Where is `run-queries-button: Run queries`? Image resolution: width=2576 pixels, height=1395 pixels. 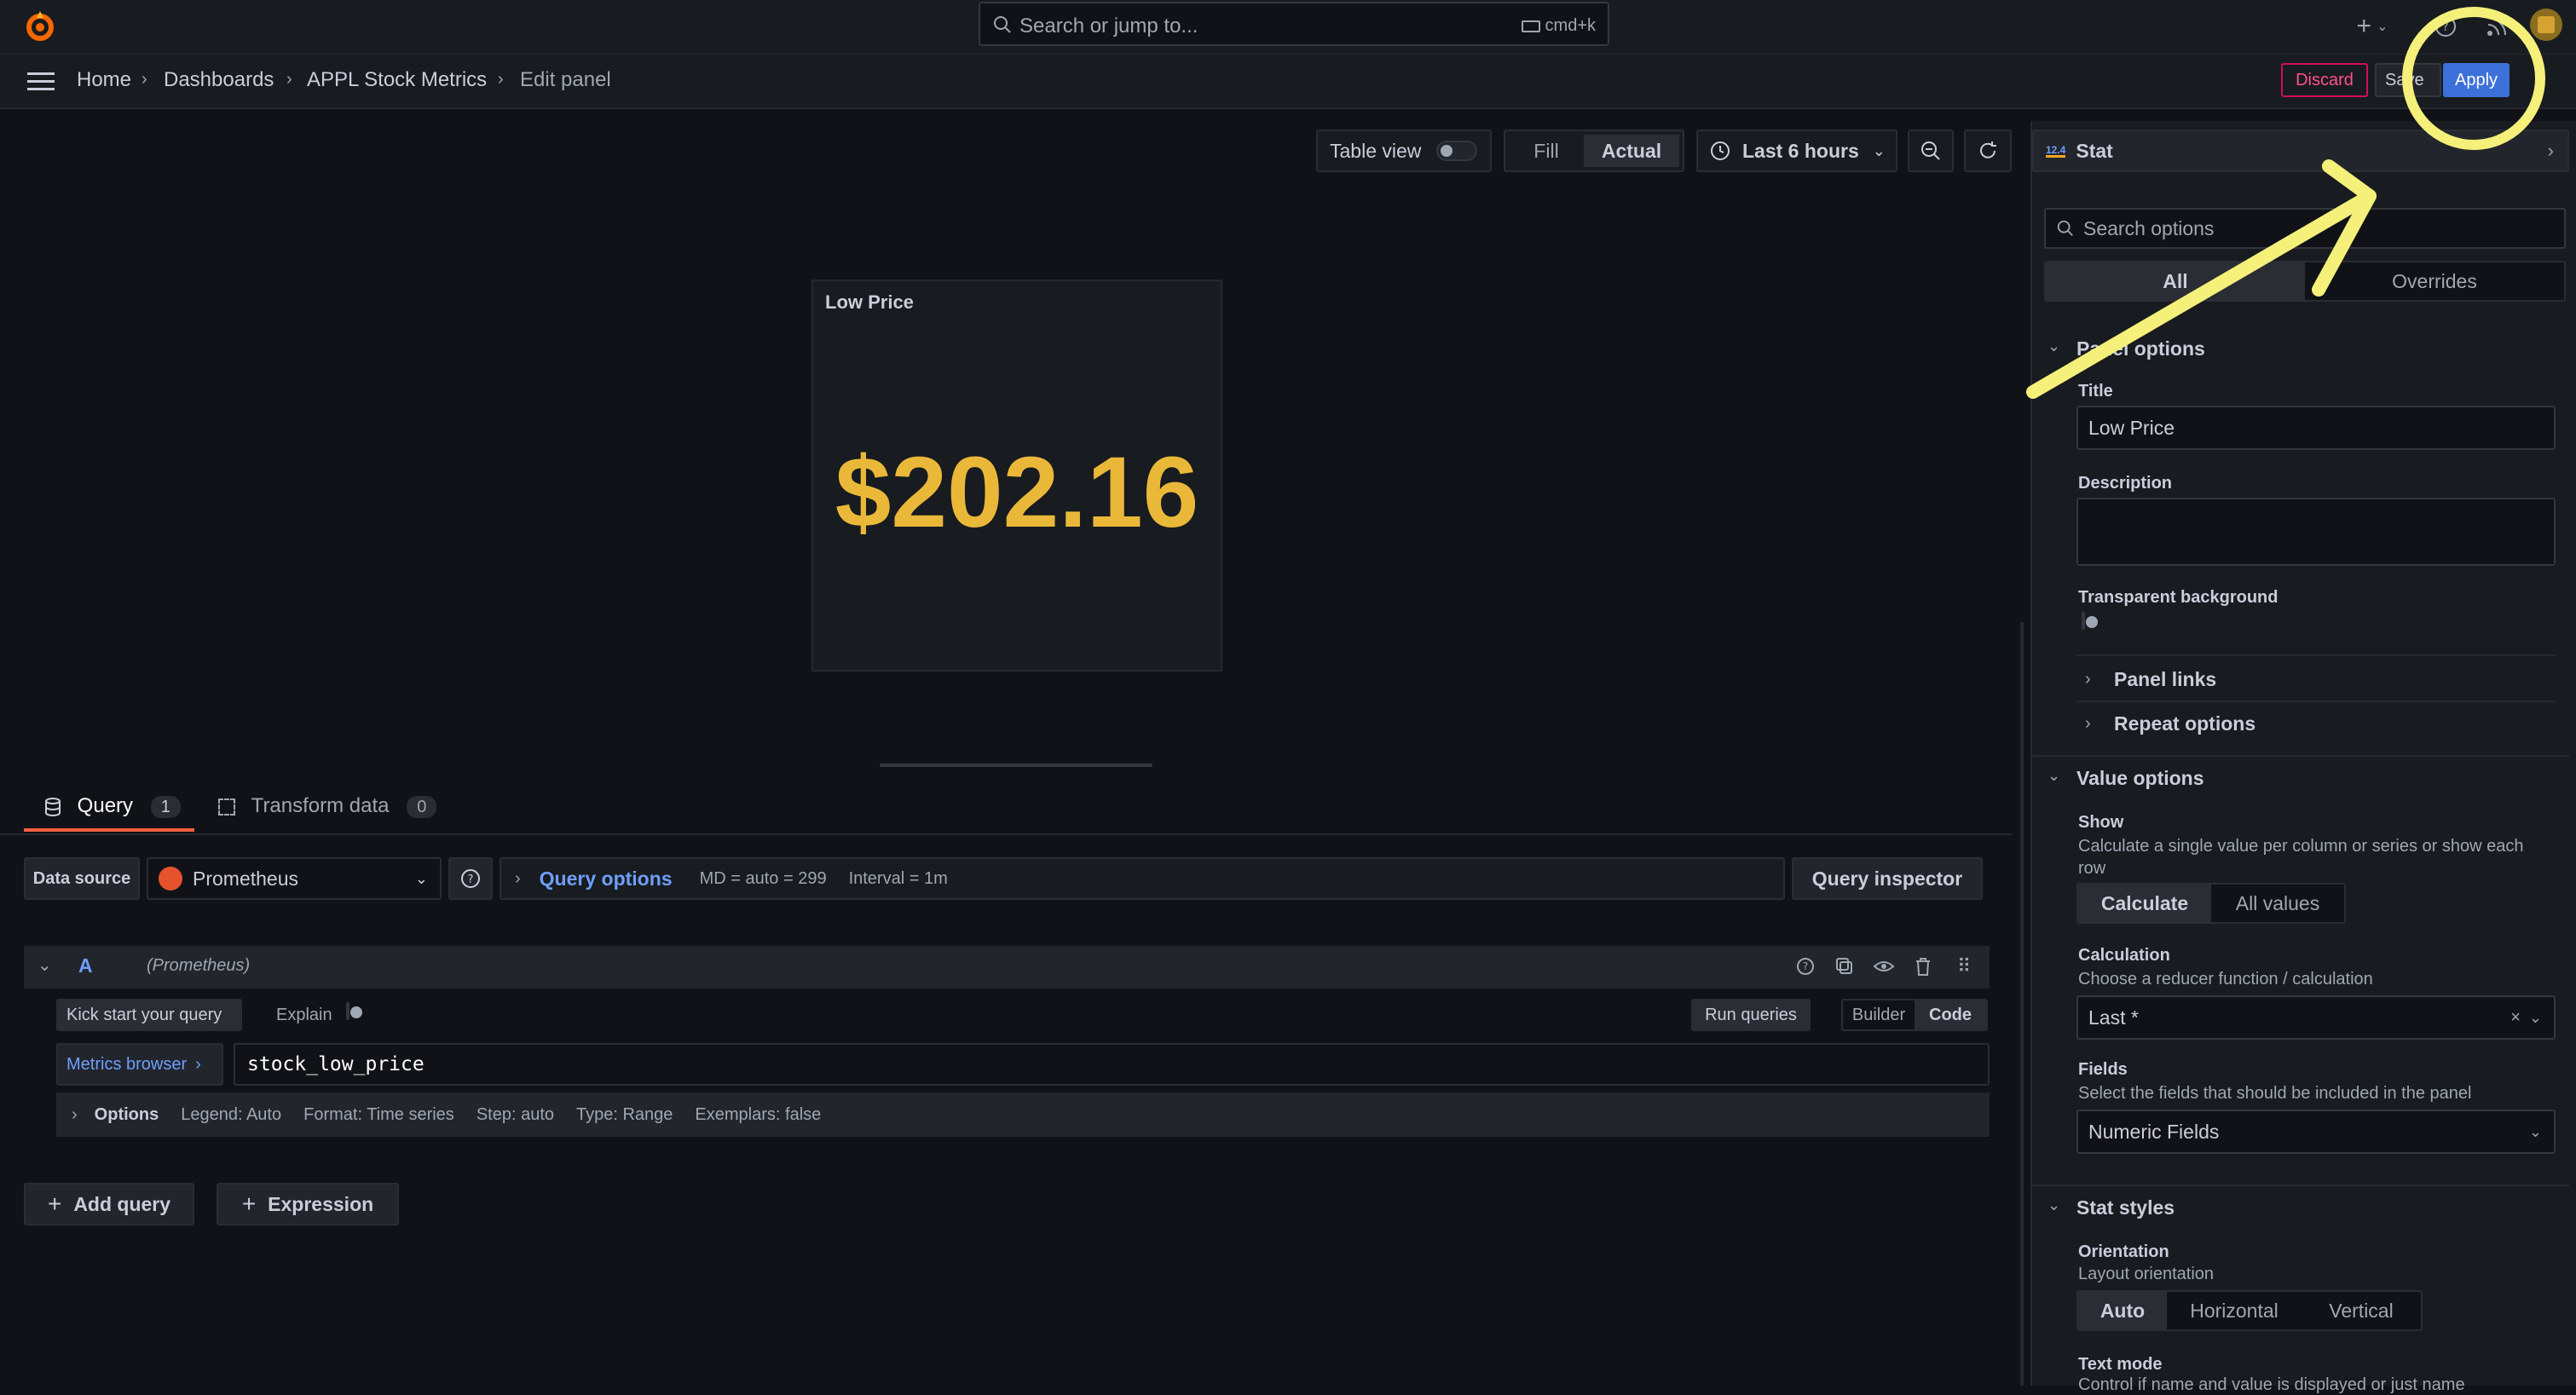 run-queries-button: Run queries is located at coordinates (1751, 1015).